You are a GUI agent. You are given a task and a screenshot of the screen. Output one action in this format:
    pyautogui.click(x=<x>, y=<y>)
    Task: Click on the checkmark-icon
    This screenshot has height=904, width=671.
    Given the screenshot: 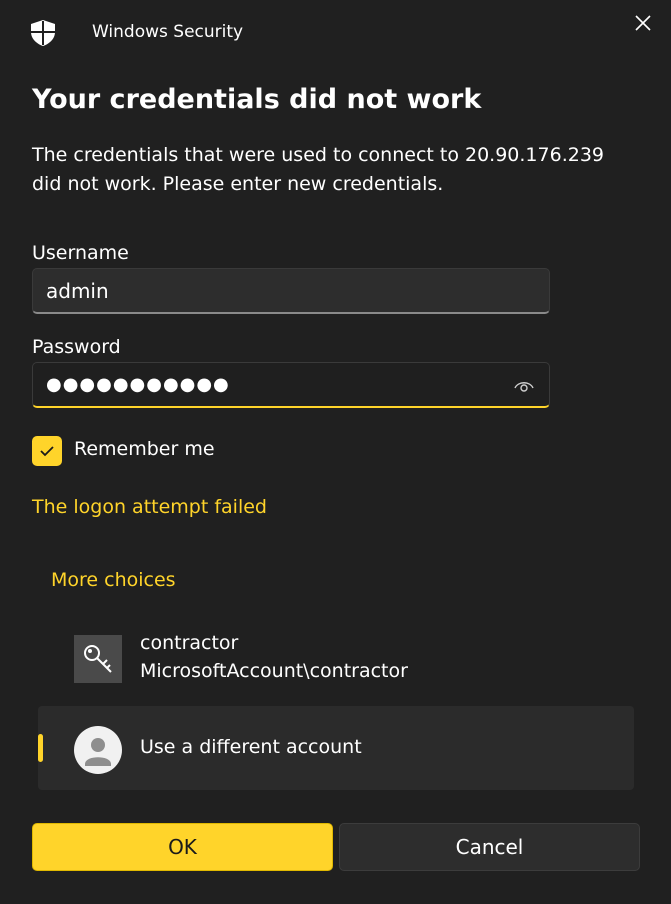 What is the action you would take?
    pyautogui.click(x=47, y=451)
    